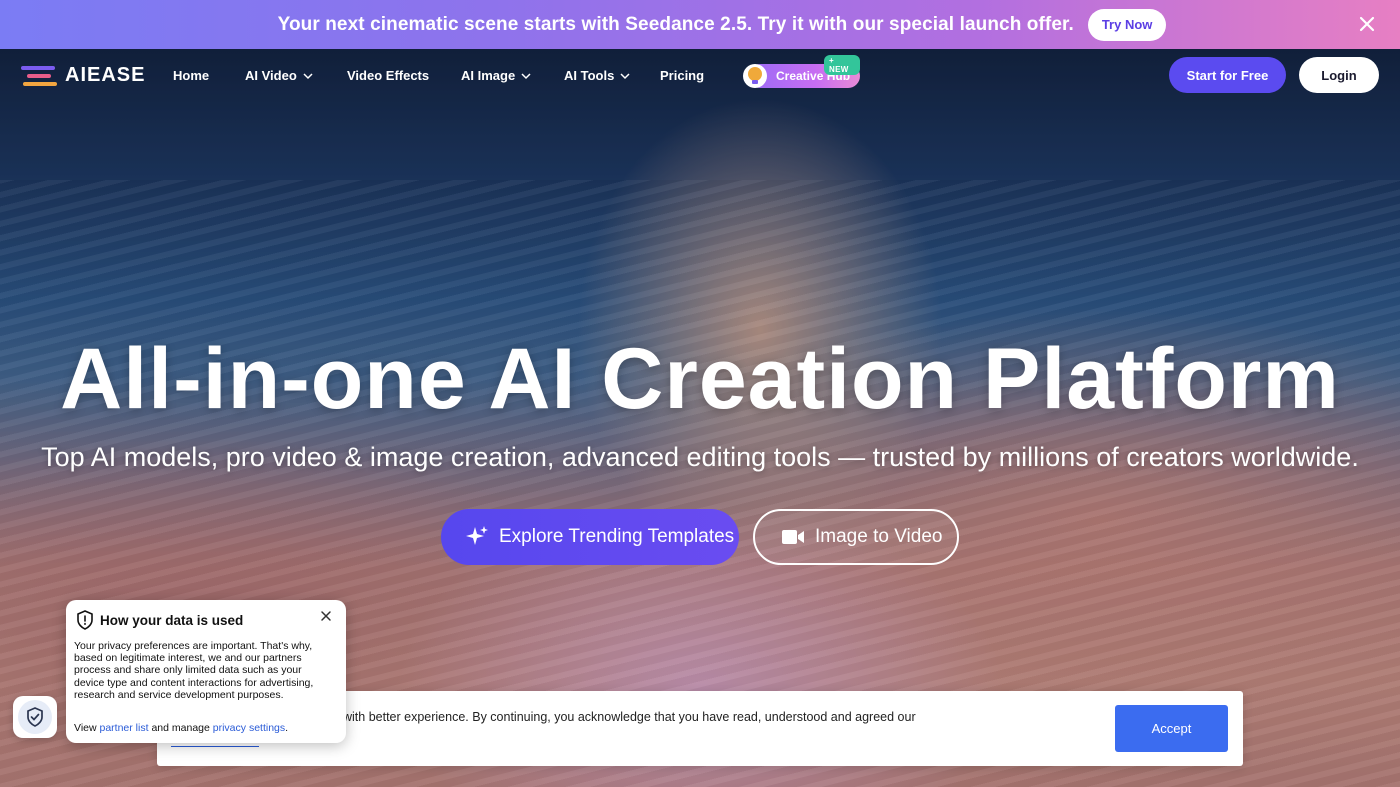  I want to click on privacy-header: How your data is used, so click(159, 620).